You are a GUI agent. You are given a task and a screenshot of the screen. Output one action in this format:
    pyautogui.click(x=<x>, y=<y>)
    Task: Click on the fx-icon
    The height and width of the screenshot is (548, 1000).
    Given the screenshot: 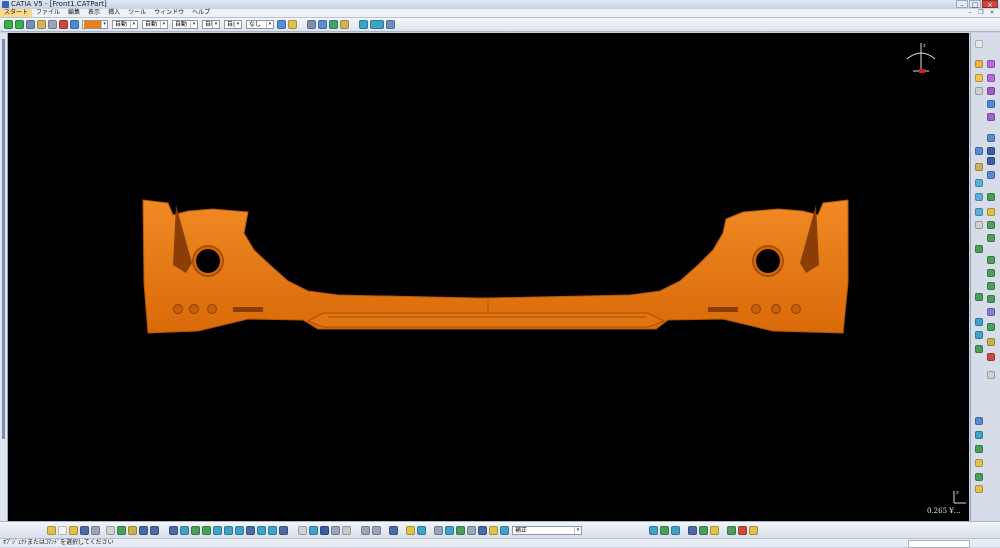 What is the action you would take?
    pyautogui.click(x=302, y=530)
    